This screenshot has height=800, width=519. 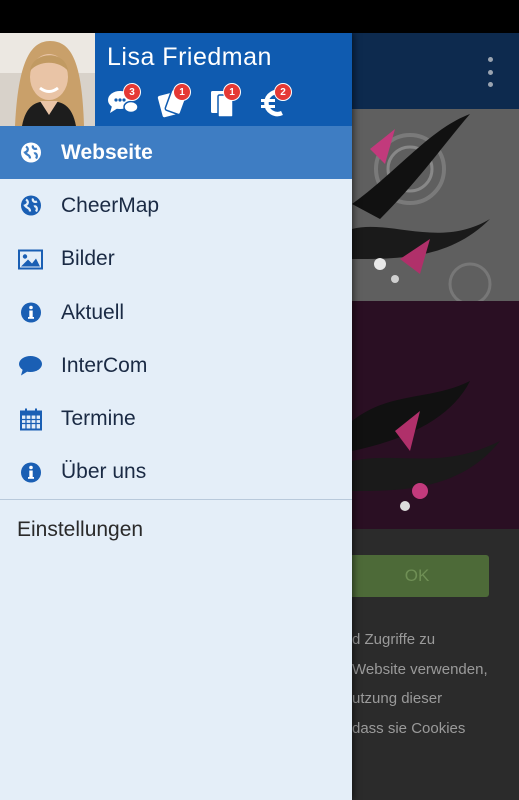 What do you see at coordinates (394, 639) in the screenshot?
I see `cookie-line: d Zugriffe zu` at bounding box center [394, 639].